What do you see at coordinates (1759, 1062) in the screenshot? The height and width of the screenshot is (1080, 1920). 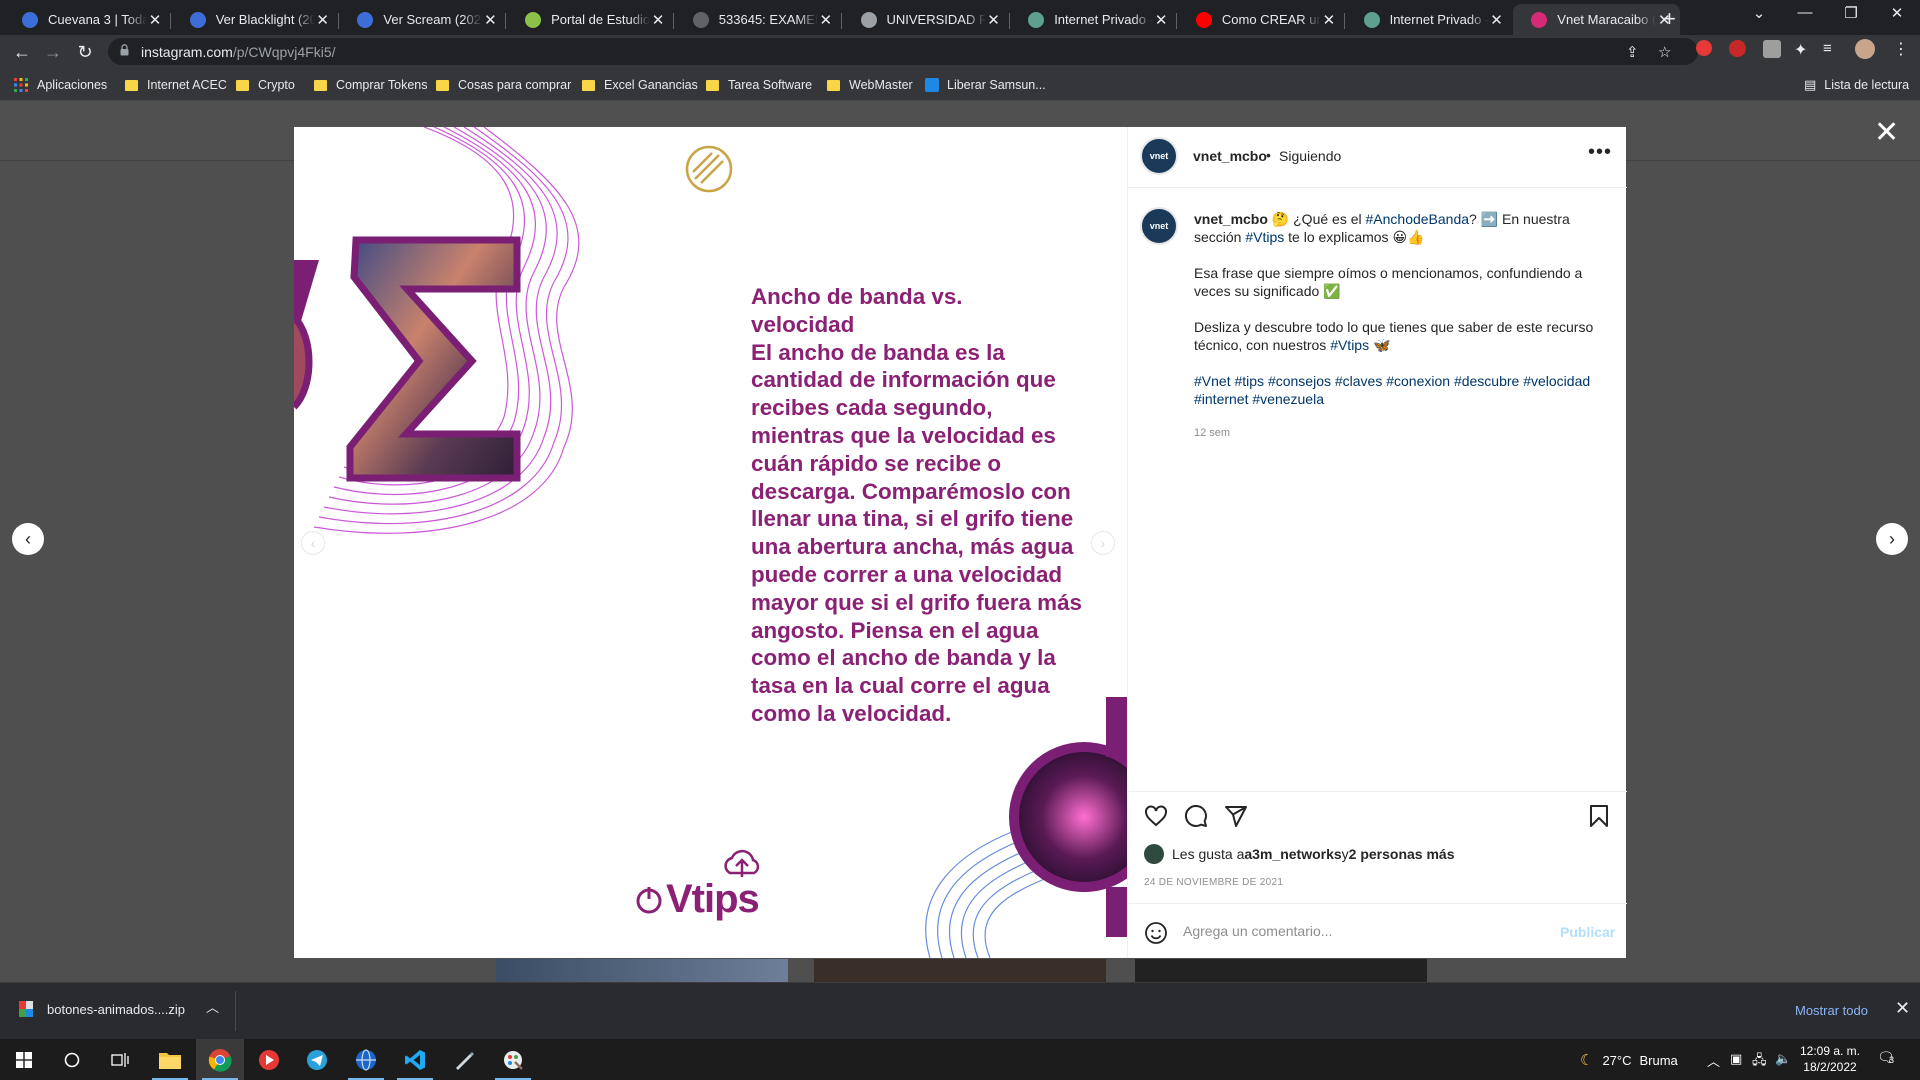 I see `network-icon: 🖧` at bounding box center [1759, 1062].